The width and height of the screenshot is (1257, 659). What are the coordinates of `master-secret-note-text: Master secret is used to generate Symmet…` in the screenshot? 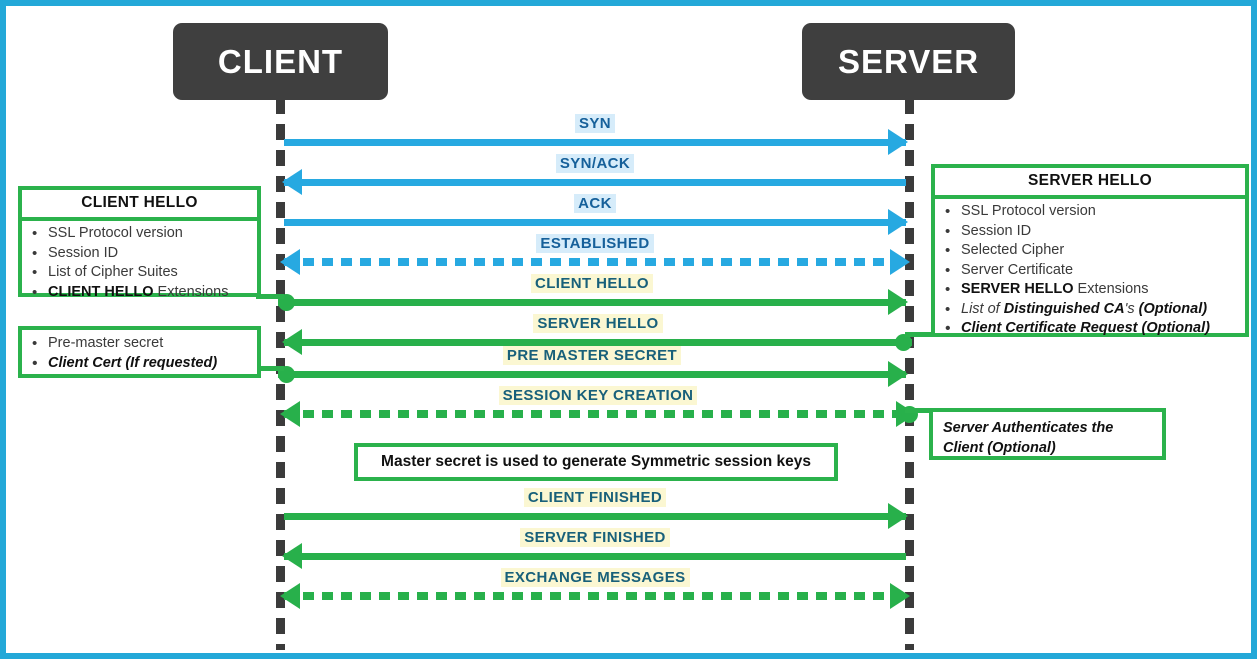 It's located at (596, 461).